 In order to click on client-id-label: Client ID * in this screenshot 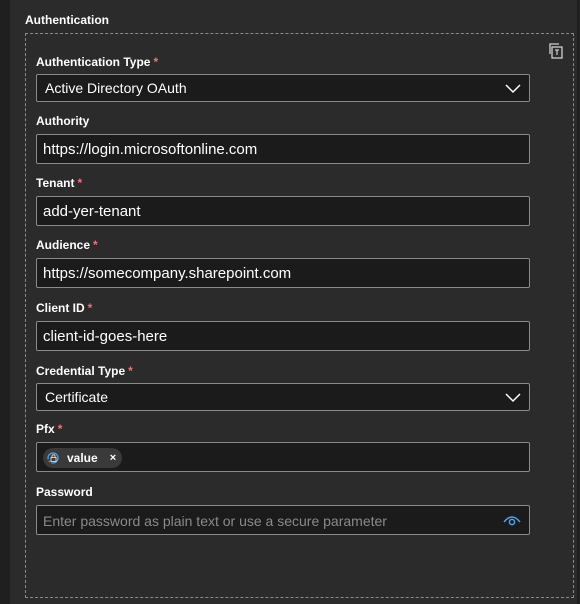, I will do `click(64, 308)`.